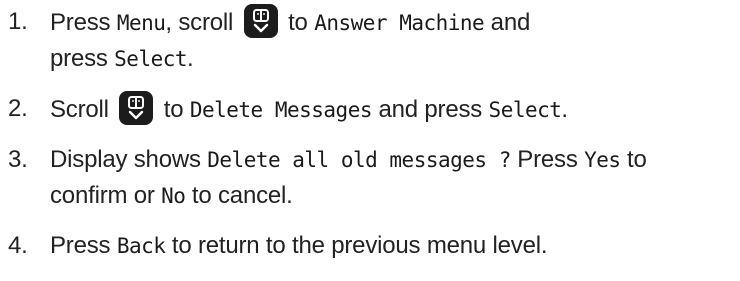  Describe the element at coordinates (399, 23) in the screenshot. I see `display-term-answer-machine: Answer Machine` at that location.